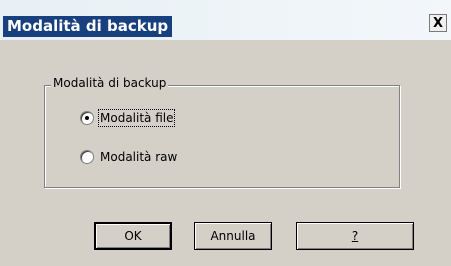 This screenshot has height=266, width=451. What do you see at coordinates (88, 26) in the screenshot?
I see `dialog-title: Modalità di backup` at bounding box center [88, 26].